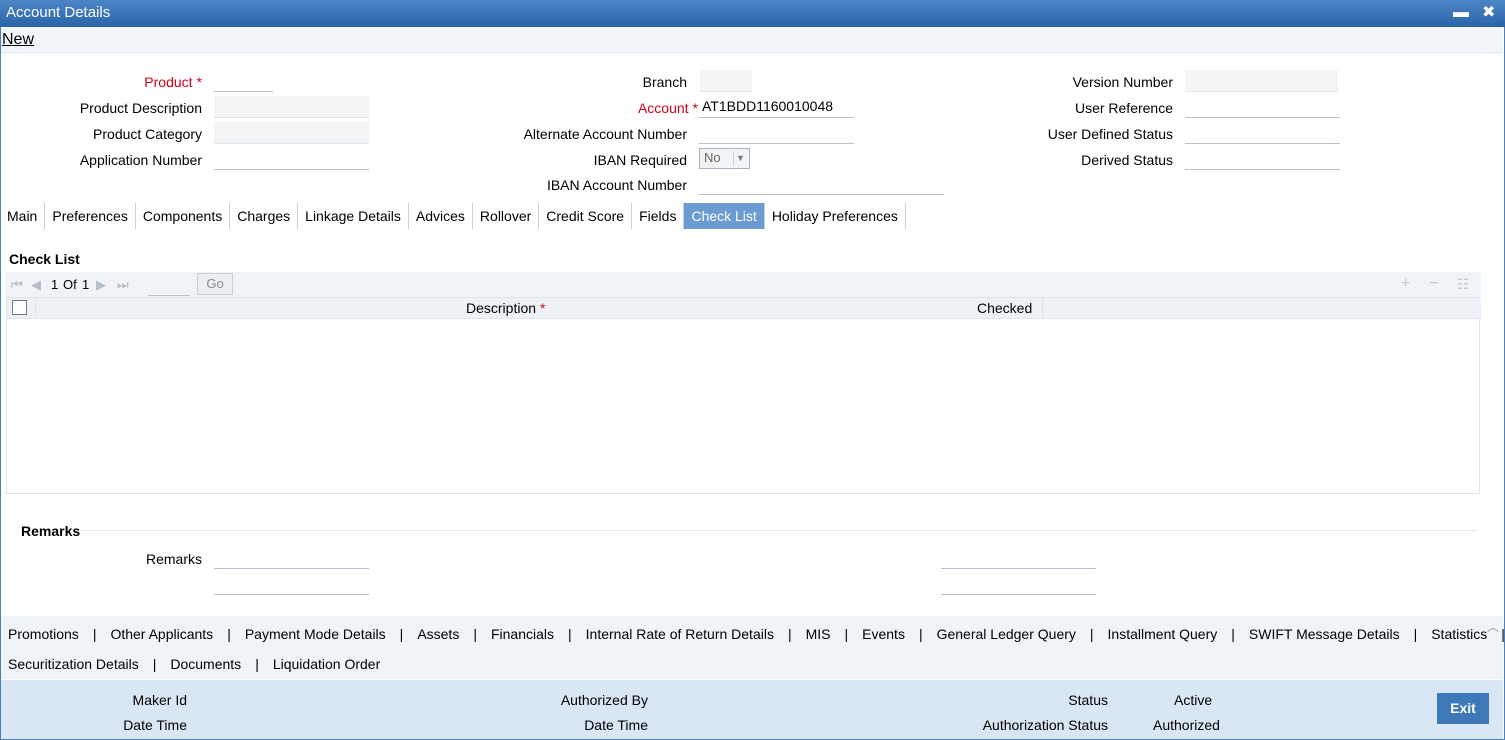 The image size is (1505, 740). What do you see at coordinates (1006, 634) in the screenshot?
I see `link-general-ledger-query: General Ledger Query` at bounding box center [1006, 634].